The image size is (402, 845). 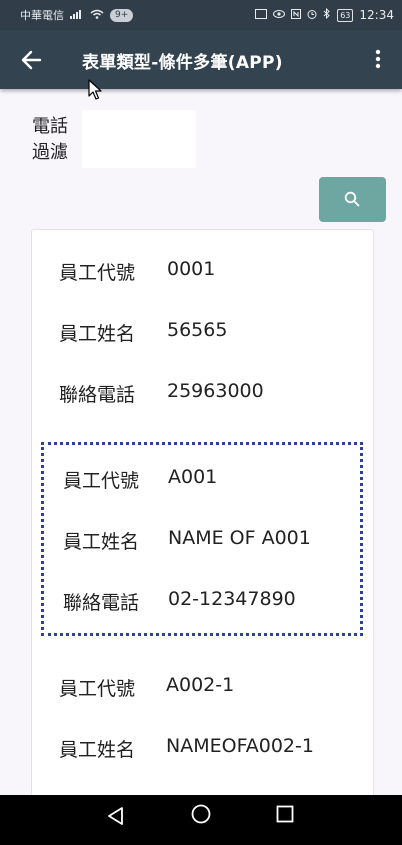 What do you see at coordinates (312, 15) in the screenshot?
I see `alarm-icon` at bounding box center [312, 15].